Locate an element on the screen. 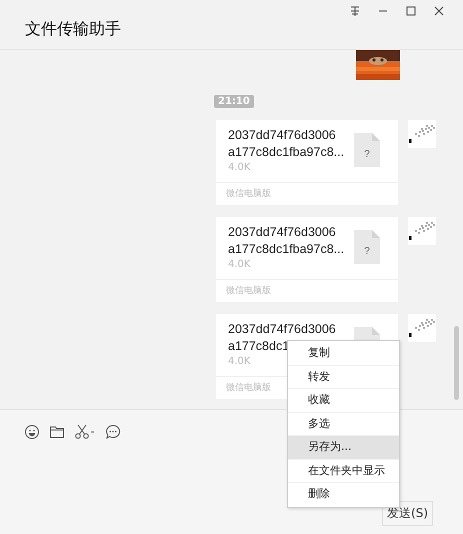 The height and width of the screenshot is (534, 463). timestamp: 21:10 is located at coordinates (234, 101).